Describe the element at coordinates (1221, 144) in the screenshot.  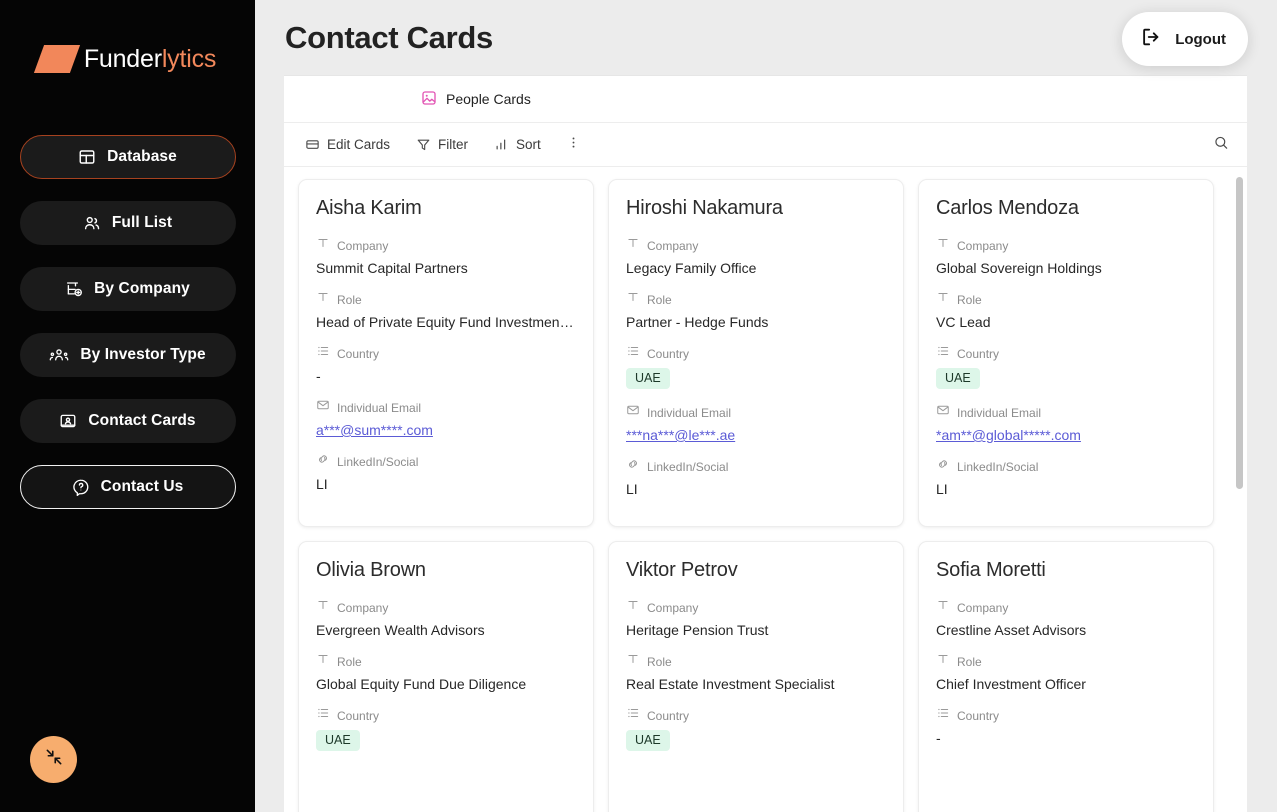
I see `search-button` at that location.